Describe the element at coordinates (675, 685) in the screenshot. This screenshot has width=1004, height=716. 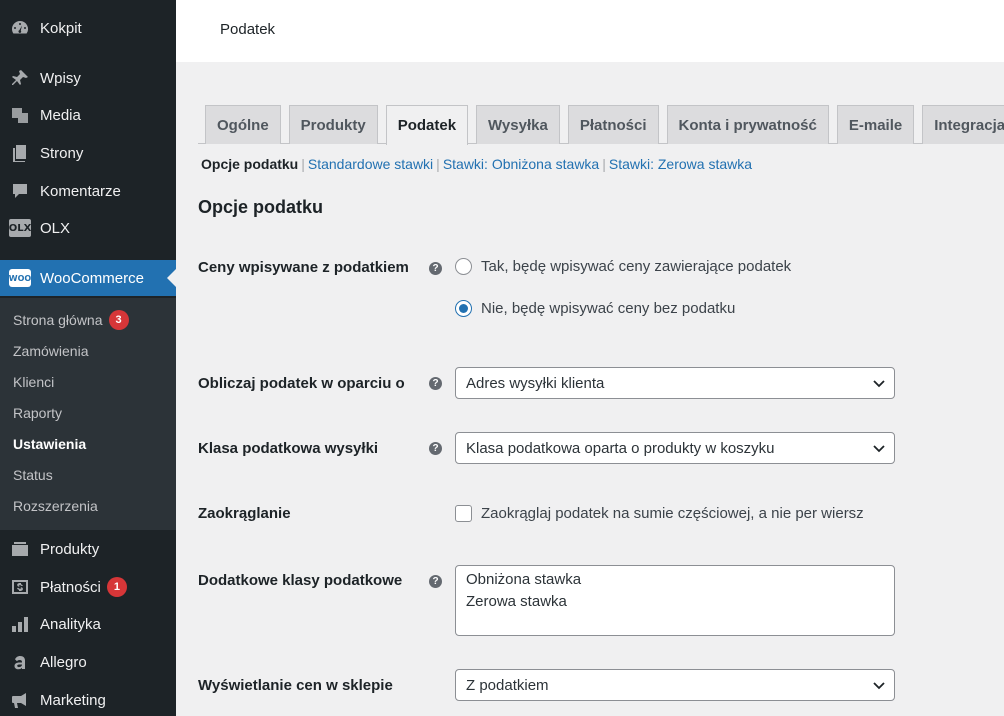
I see `display-prices-shop-select: Z podatkiem` at that location.